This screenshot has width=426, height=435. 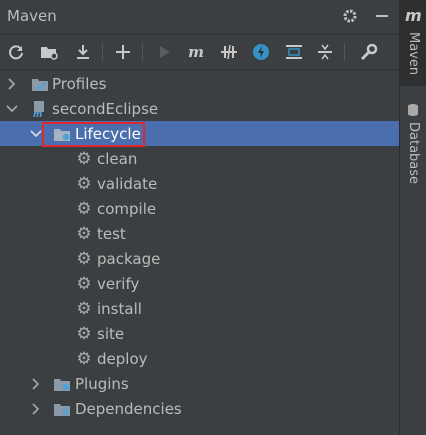 What do you see at coordinates (369, 52) in the screenshot?
I see `settings-wrench-icon` at bounding box center [369, 52].